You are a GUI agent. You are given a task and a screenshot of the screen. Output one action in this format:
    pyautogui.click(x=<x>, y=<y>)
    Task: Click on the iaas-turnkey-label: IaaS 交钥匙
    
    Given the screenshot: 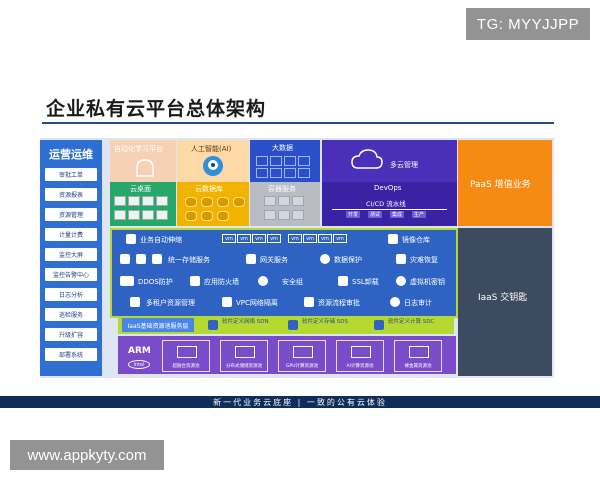 What is the action you would take?
    pyautogui.click(x=503, y=298)
    